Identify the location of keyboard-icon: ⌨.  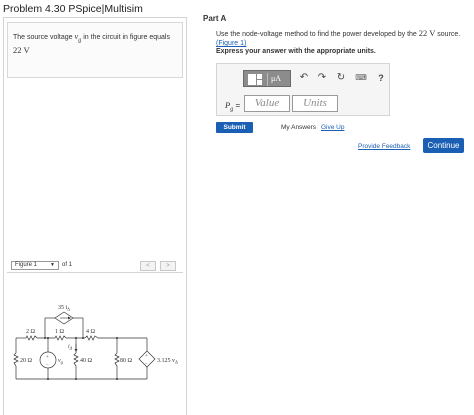
(361, 78).